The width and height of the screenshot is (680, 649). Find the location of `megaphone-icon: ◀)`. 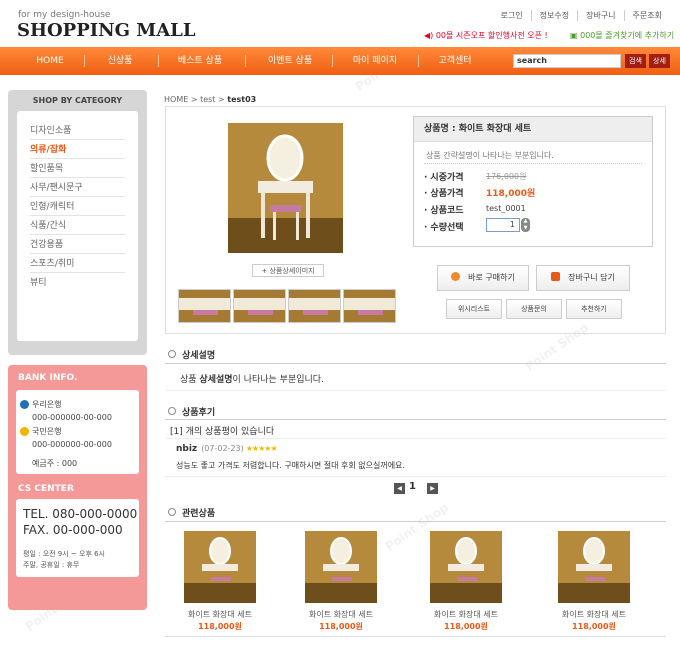

megaphone-icon: ◀) is located at coordinates (430, 35).